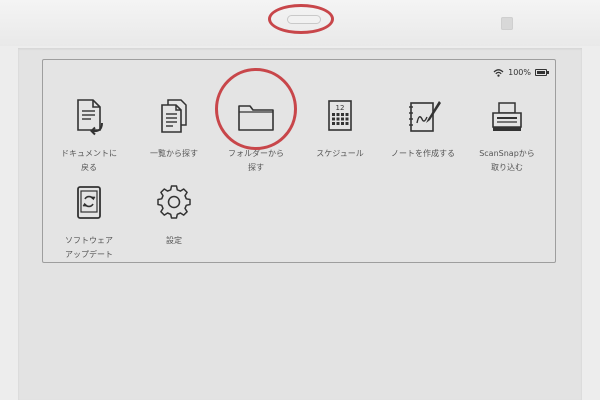  What do you see at coordinates (89, 247) in the screenshot?
I see `app-label: ソフトウェア アップデート` at bounding box center [89, 247].